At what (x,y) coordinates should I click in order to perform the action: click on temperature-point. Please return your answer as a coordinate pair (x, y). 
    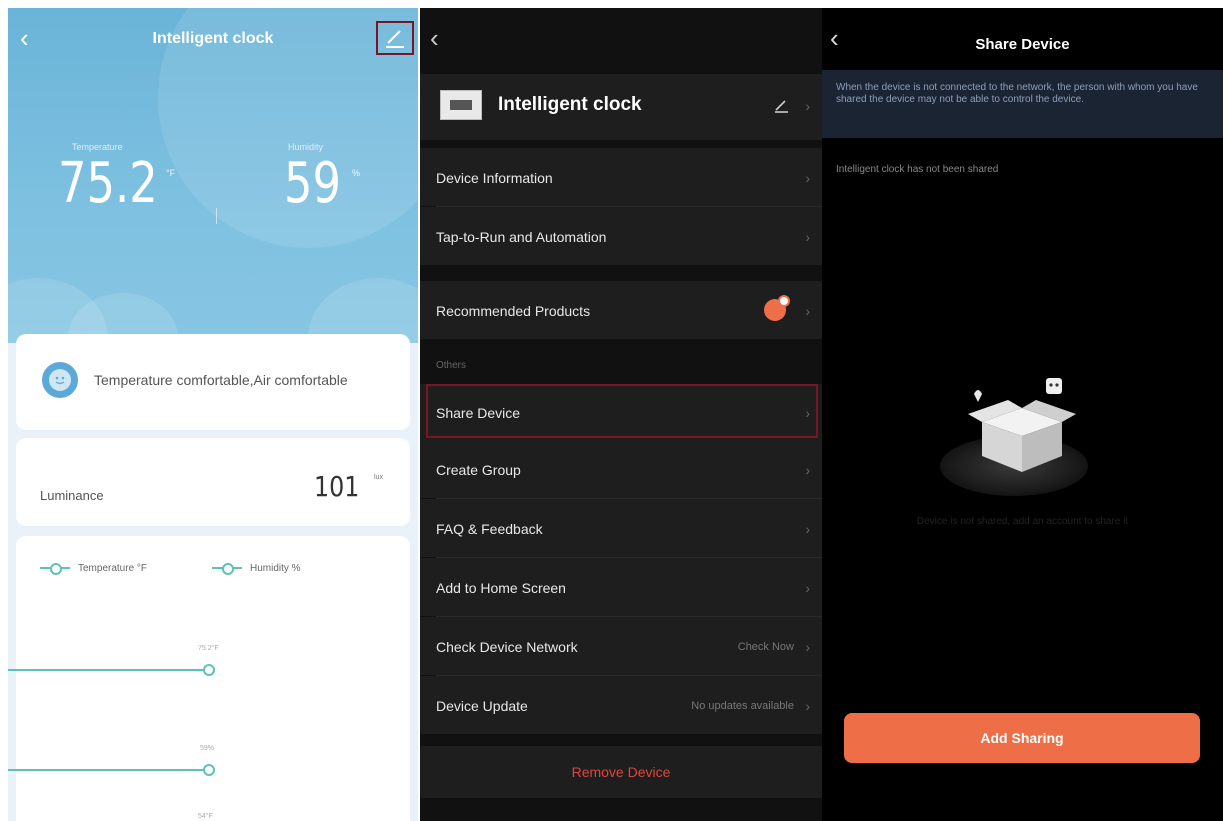
    Looking at the image, I should click on (209, 670).